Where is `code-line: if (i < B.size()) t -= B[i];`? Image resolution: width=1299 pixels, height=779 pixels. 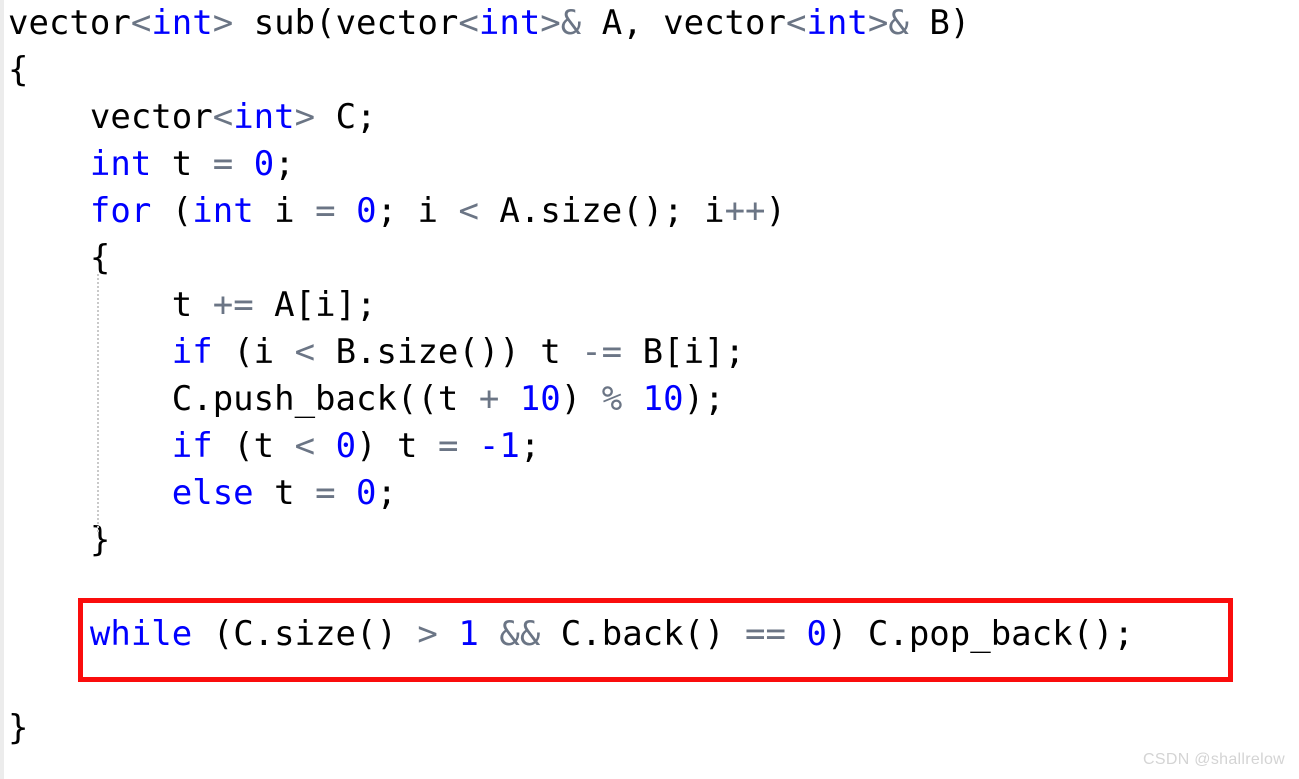
code-line: if (i < B.size()) t -= B[i]; is located at coordinates (649, 352).